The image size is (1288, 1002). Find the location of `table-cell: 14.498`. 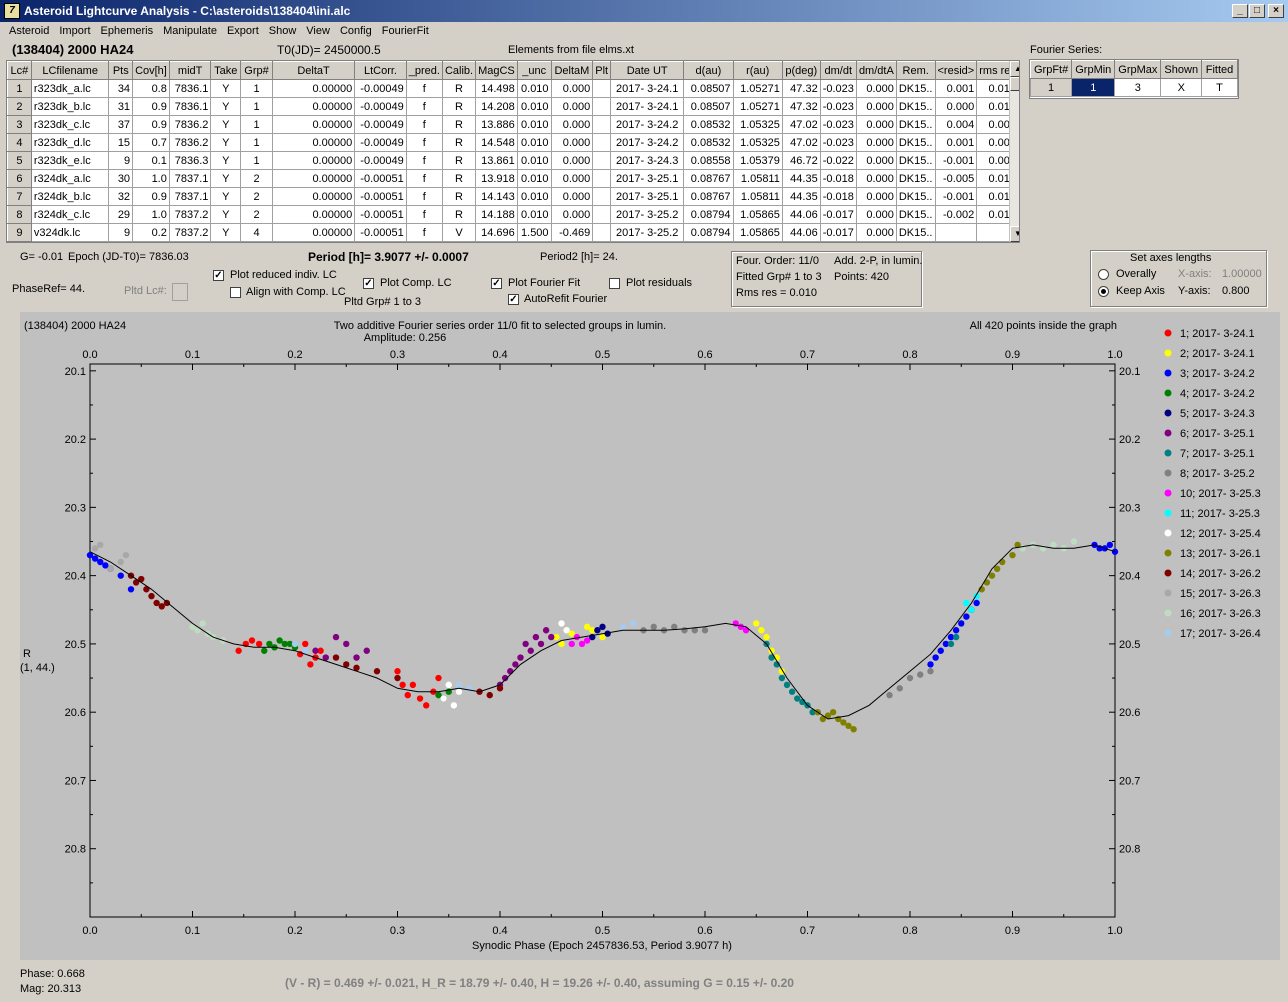

table-cell: 14.498 is located at coordinates (496, 88).